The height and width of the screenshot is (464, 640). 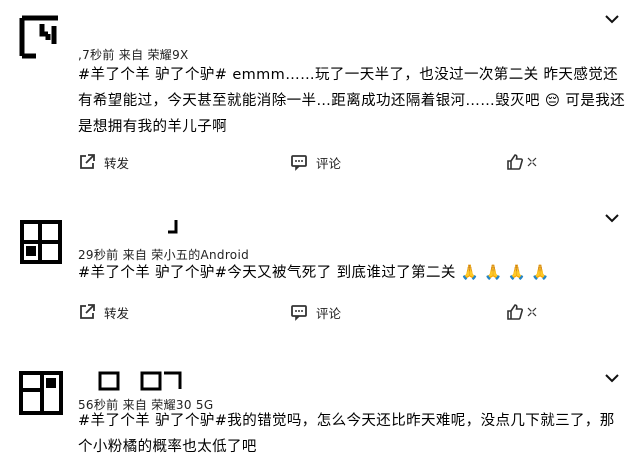 What do you see at coordinates (314, 273) in the screenshot?
I see `post-content: #羊了个羊 驴了个驴#今天又被气死了 到底谁过了第二关 🙏 🙏 🙏 🙏` at bounding box center [314, 273].